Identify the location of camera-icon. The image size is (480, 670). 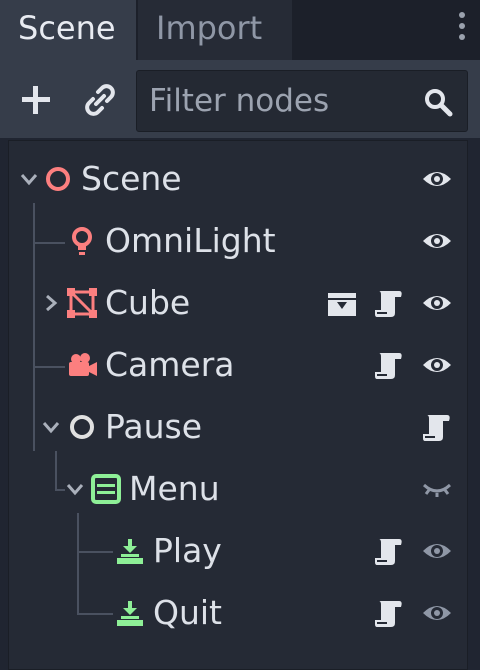
(83, 364).